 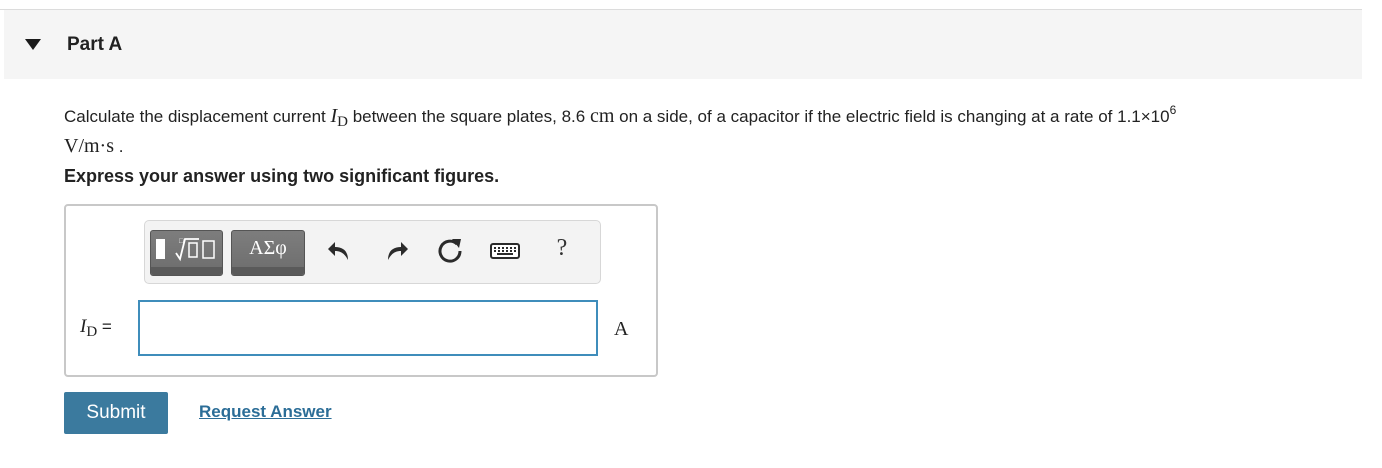 What do you see at coordinates (372, 252) in the screenshot?
I see `math-toolbar: □ ΑΣφ ?` at bounding box center [372, 252].